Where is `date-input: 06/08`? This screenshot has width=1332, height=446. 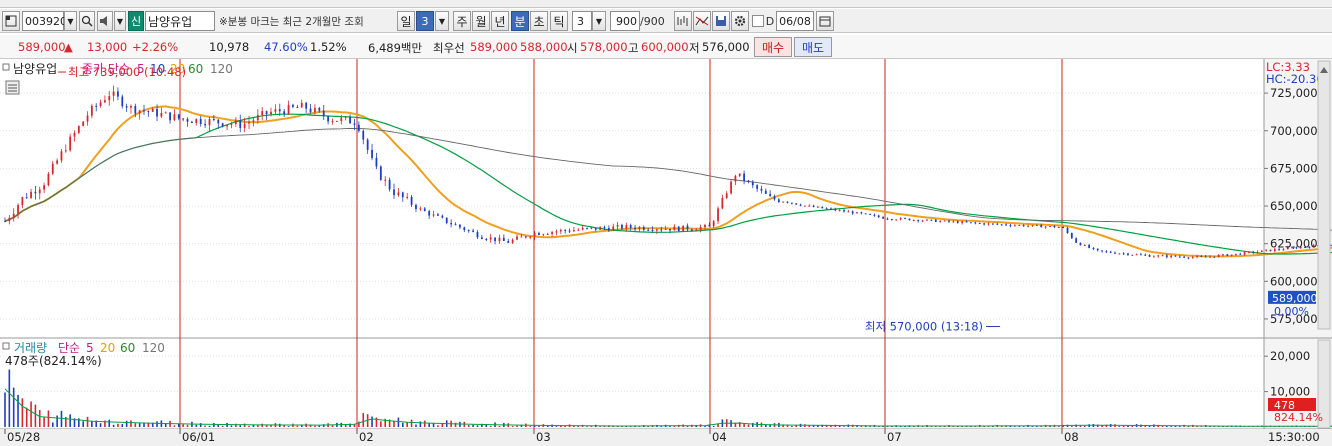 date-input: 06/08 is located at coordinates (795, 21).